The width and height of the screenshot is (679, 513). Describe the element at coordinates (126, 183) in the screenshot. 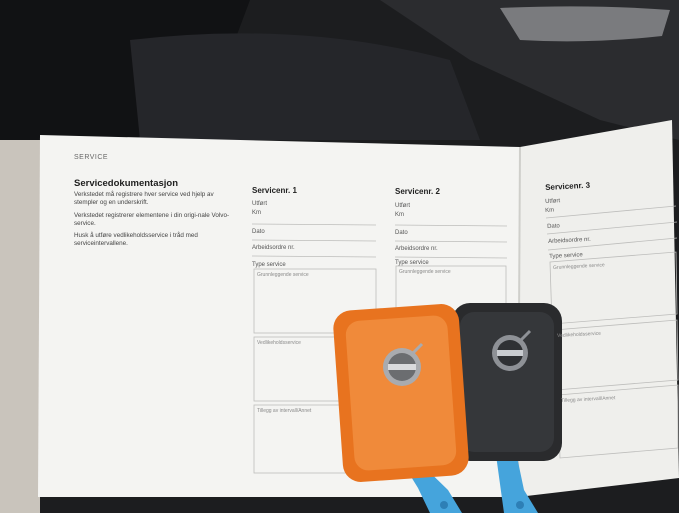

I see `page-title: Servicedokumentasjon` at that location.